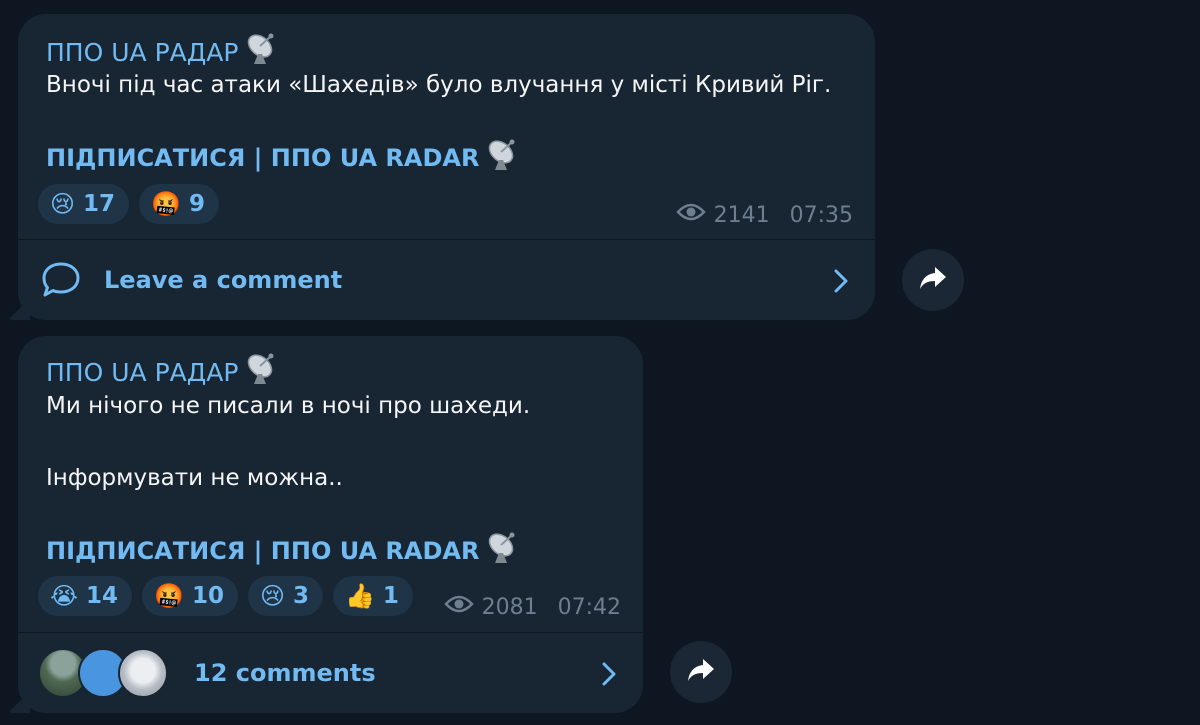  Describe the element at coordinates (360, 596) in the screenshot. I see `thumbs-up-icon: 👍` at that location.